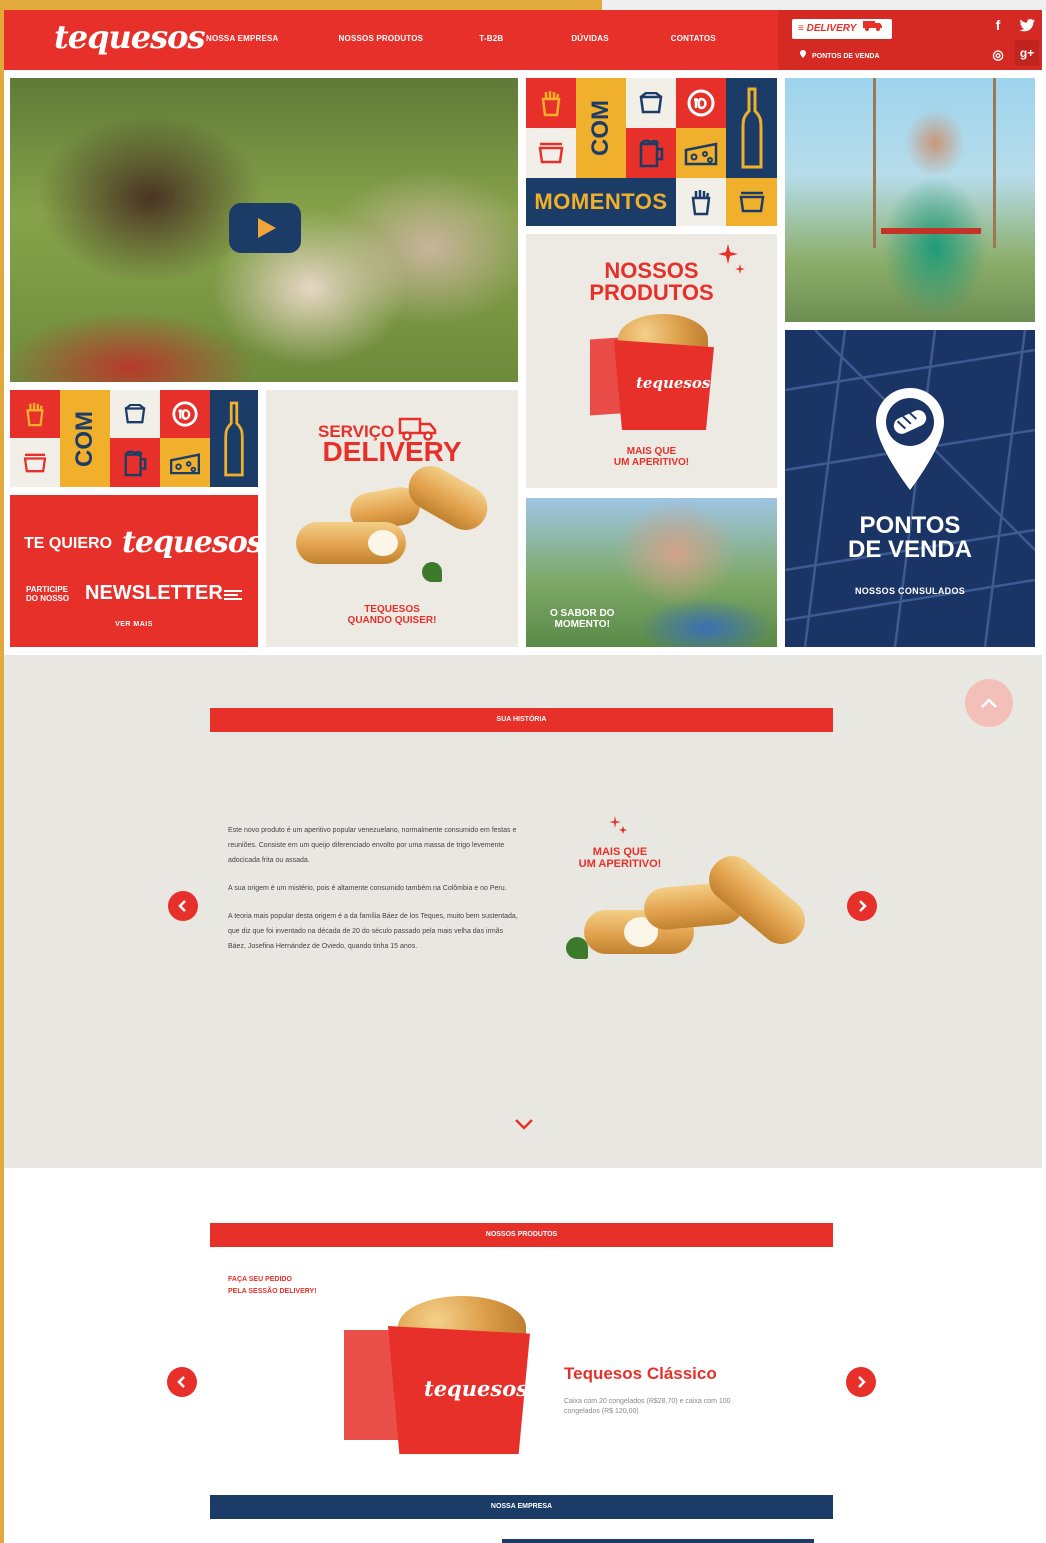 Image resolution: width=1046 pixels, height=1543 pixels. I want to click on produtos-section-bar: NOSSOS PRODUTOS, so click(521, 1235).